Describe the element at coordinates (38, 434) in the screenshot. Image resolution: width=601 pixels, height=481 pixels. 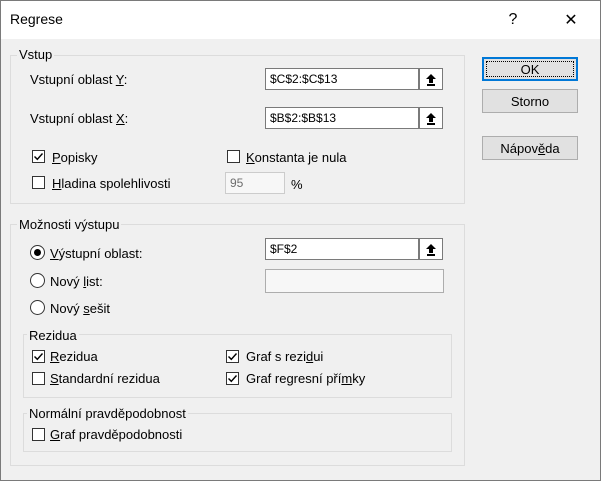
I see `probability-plot-checkbox` at that location.